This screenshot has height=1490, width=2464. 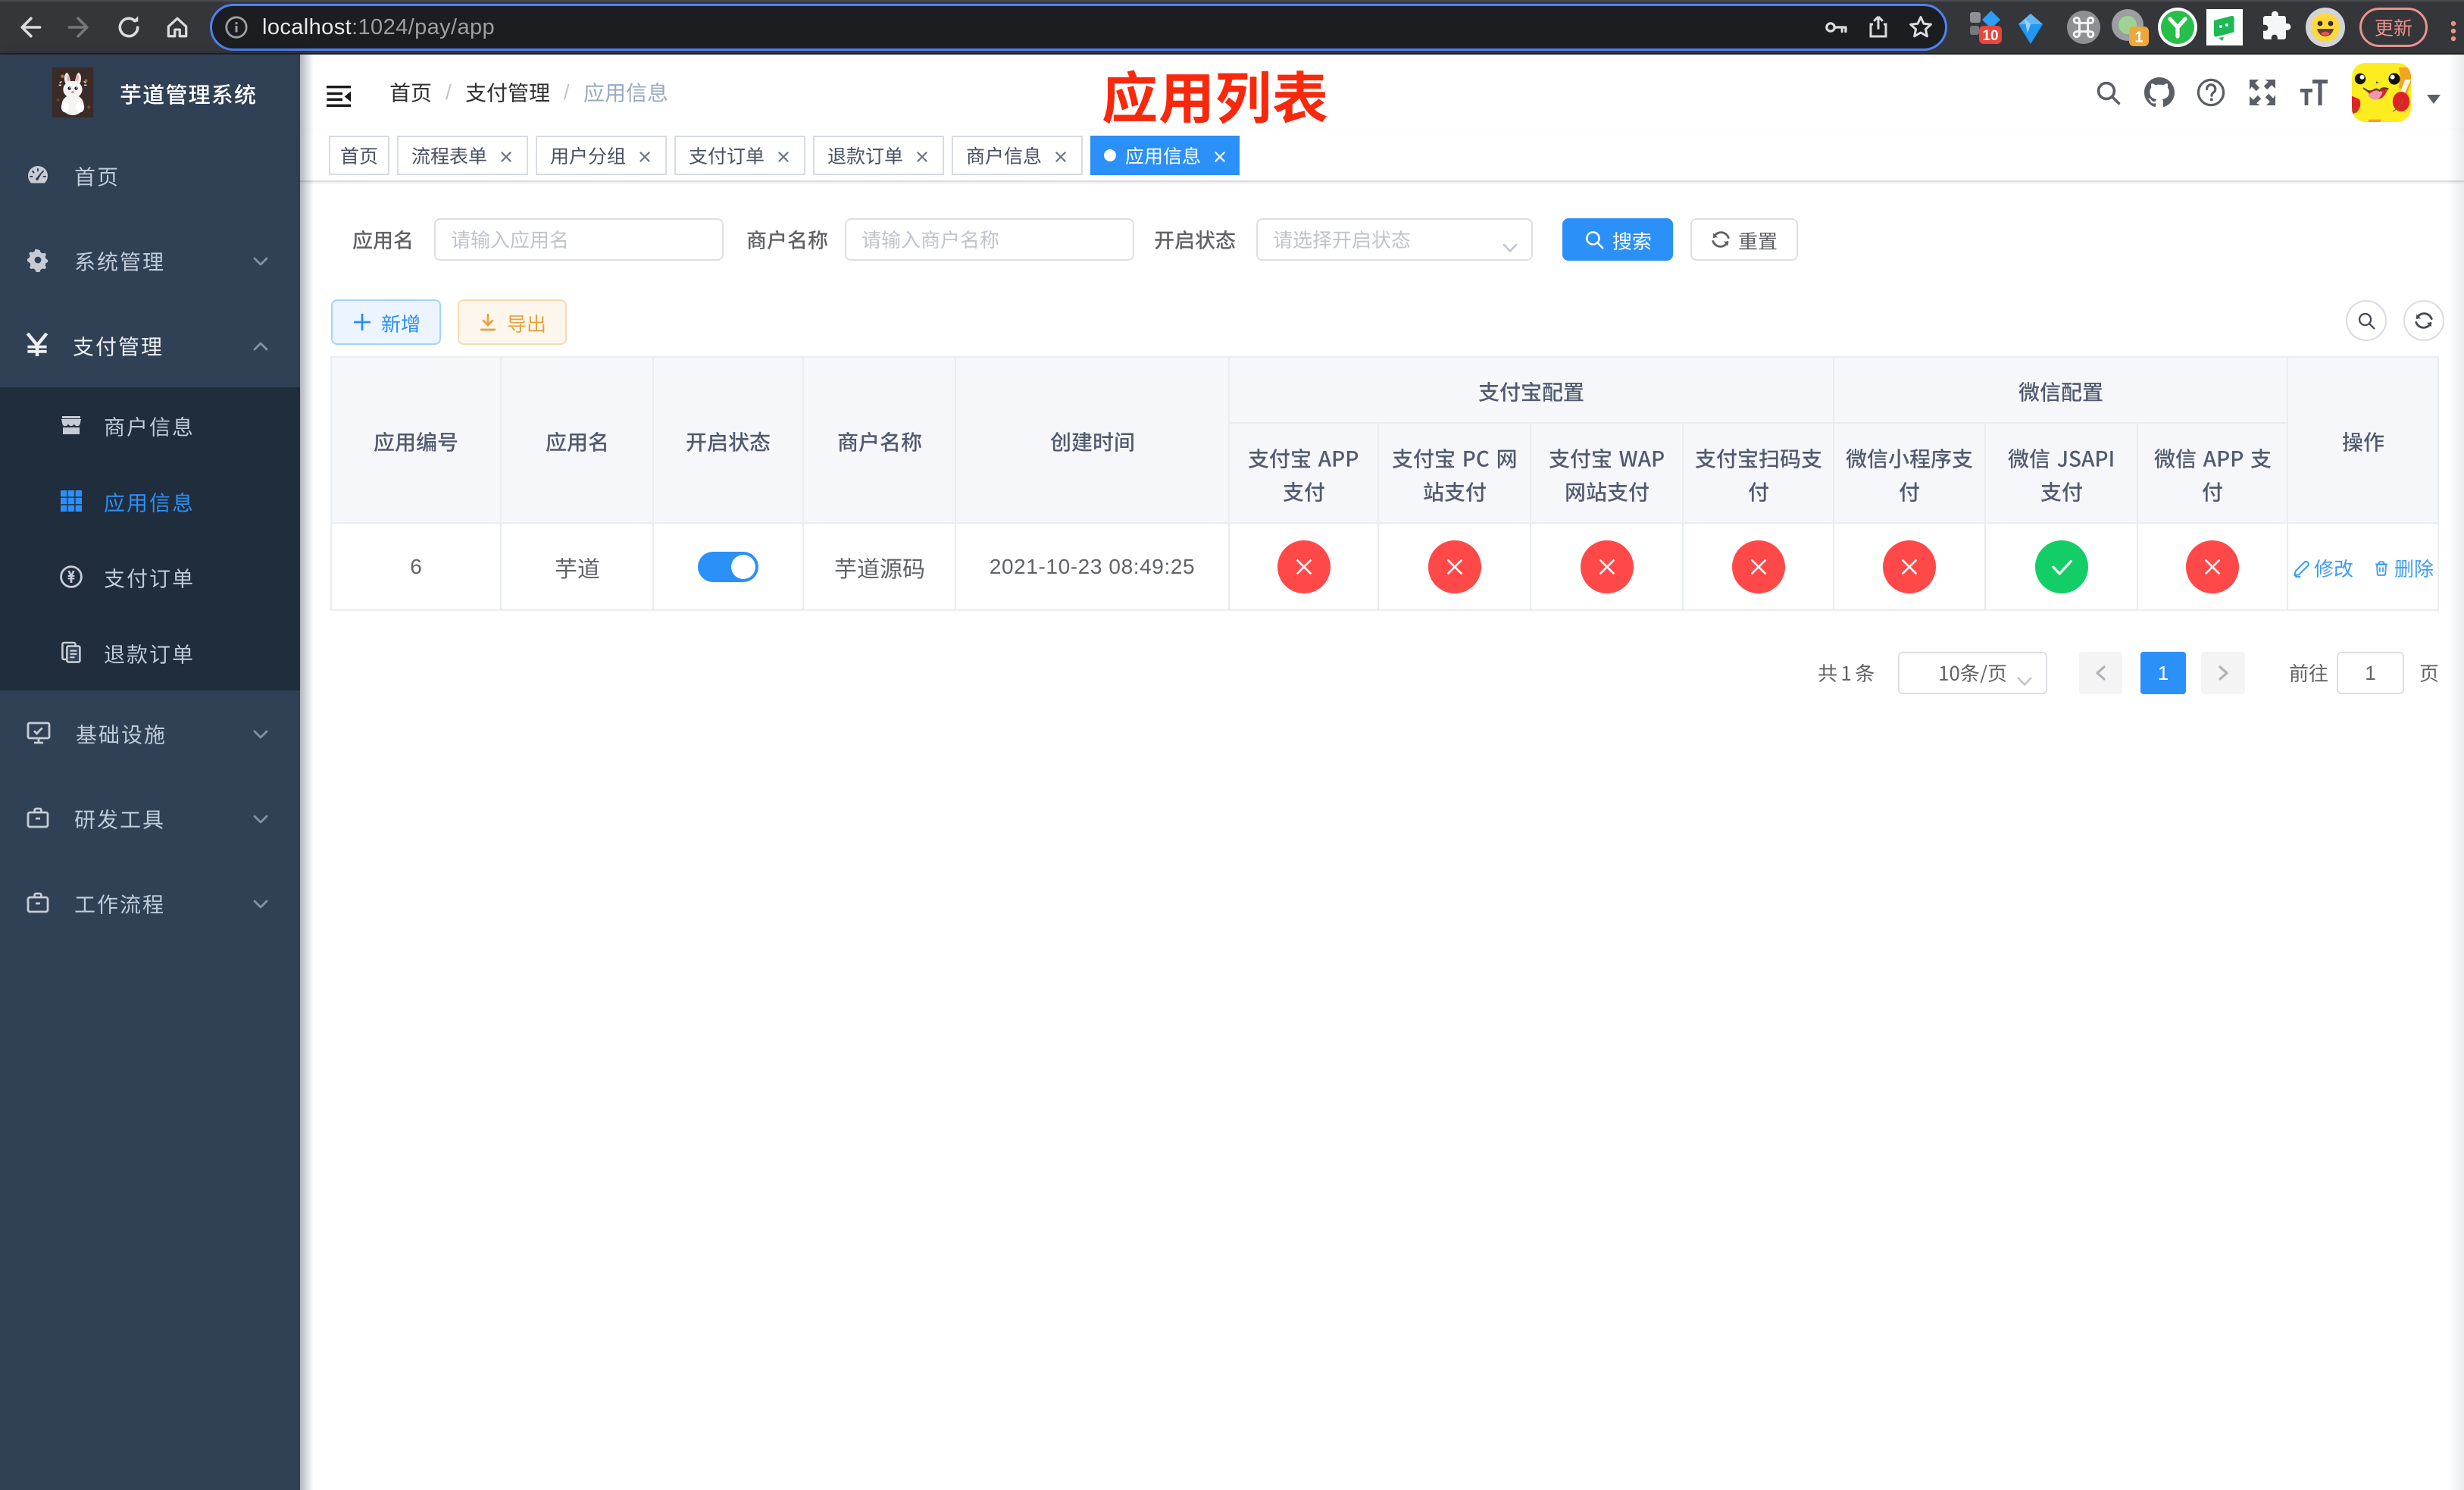 What do you see at coordinates (1990, 36) in the screenshot?
I see `svg-text: 10` at bounding box center [1990, 36].